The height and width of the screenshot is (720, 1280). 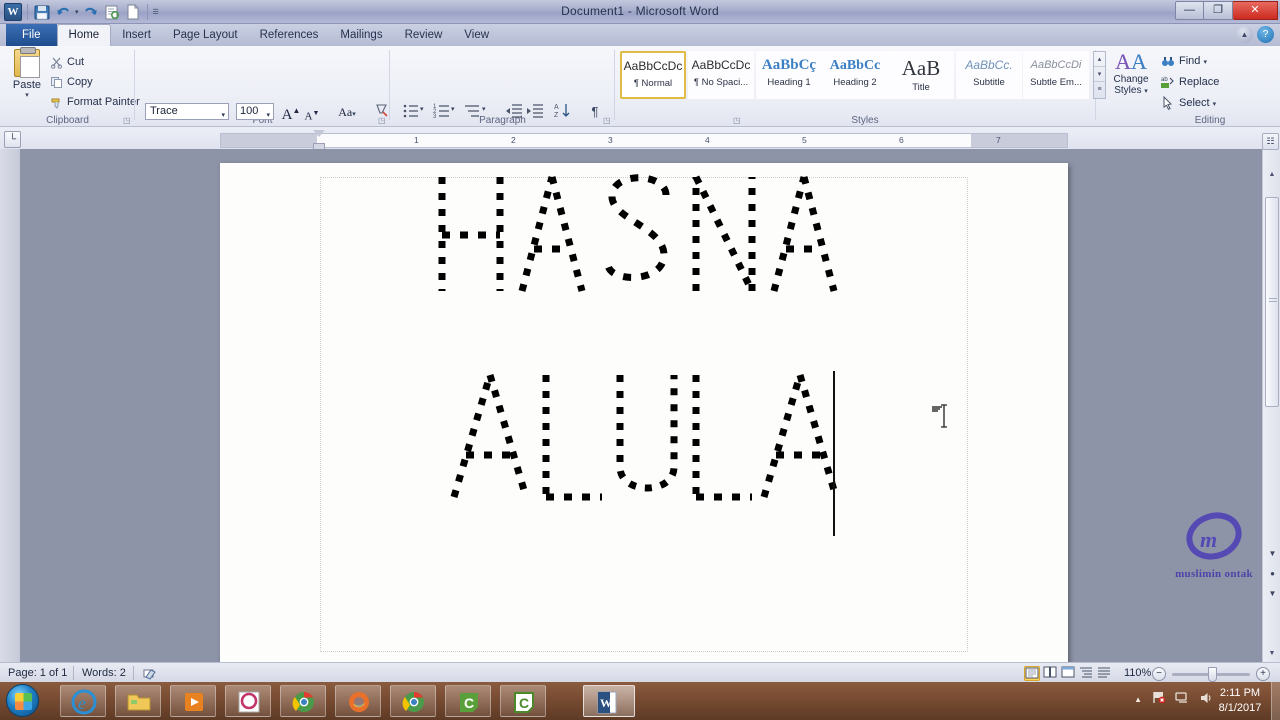 I want to click on ruler-left-margin-area, so click(x=269, y=140).